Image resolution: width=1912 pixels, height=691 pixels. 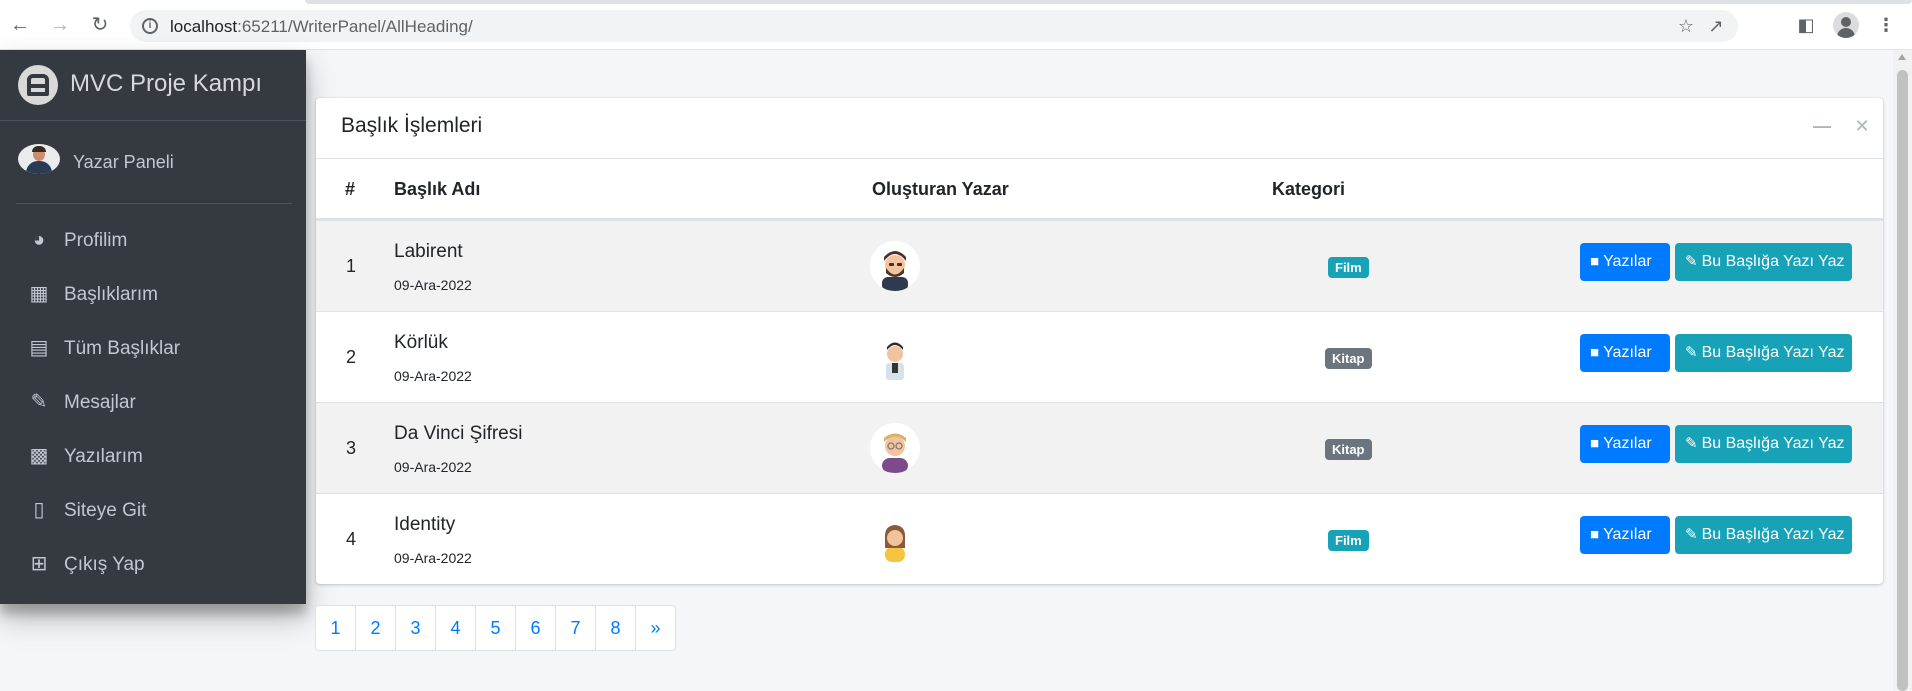 What do you see at coordinates (415, 628) in the screenshot?
I see `page-link-3: 3` at bounding box center [415, 628].